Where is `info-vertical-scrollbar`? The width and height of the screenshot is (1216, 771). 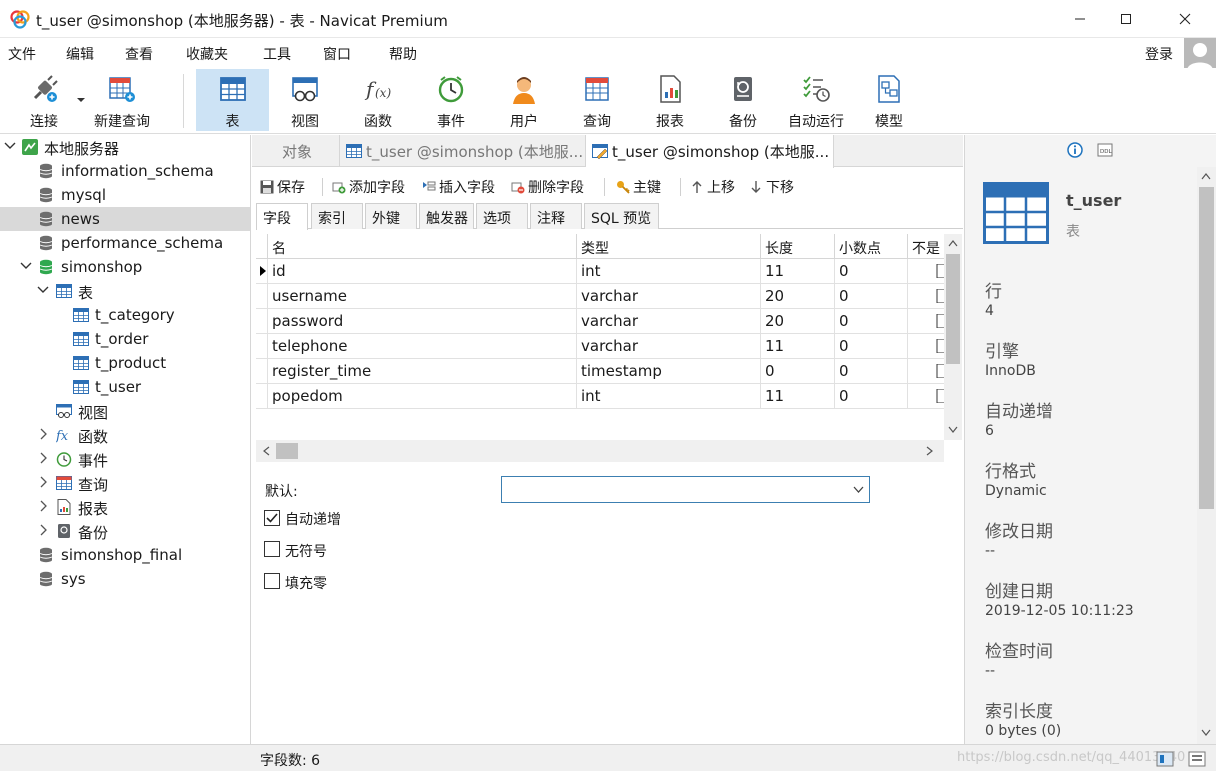
info-vertical-scrollbar is located at coordinates (1206, 455).